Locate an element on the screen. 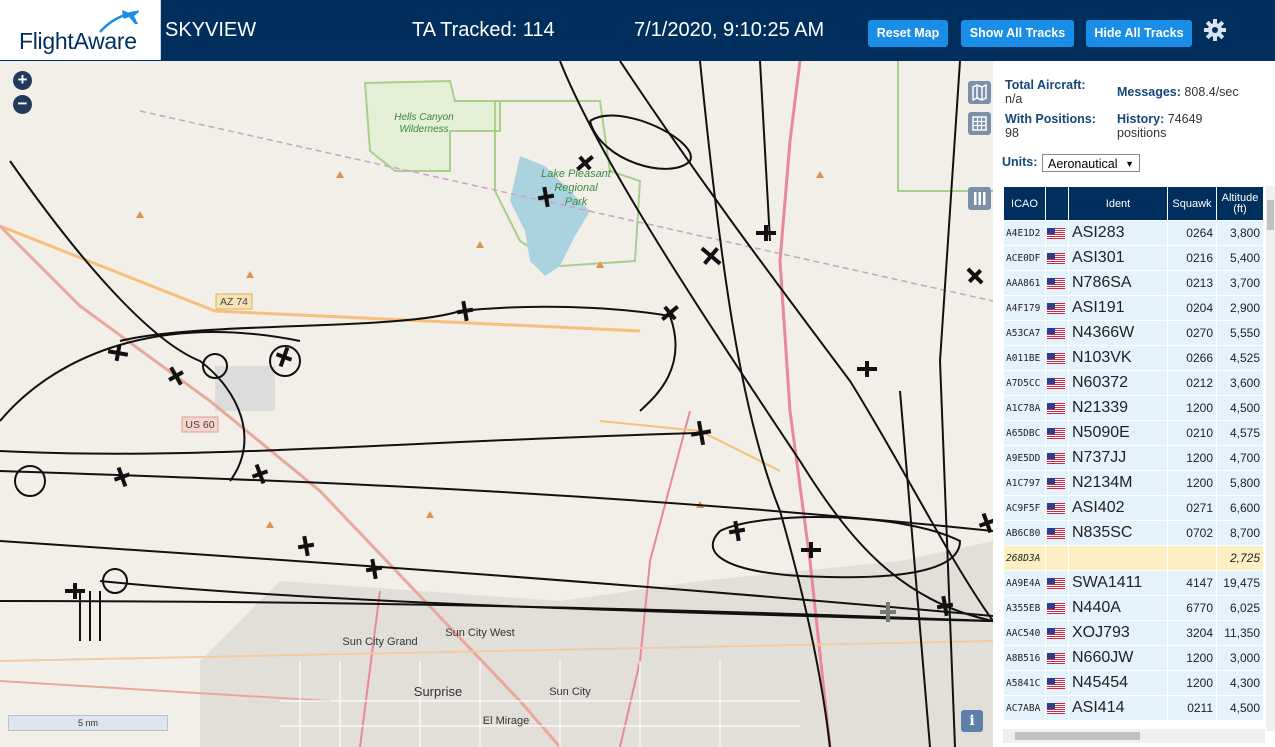  horizontal-scroll-thumb is located at coordinates (1077, 736).